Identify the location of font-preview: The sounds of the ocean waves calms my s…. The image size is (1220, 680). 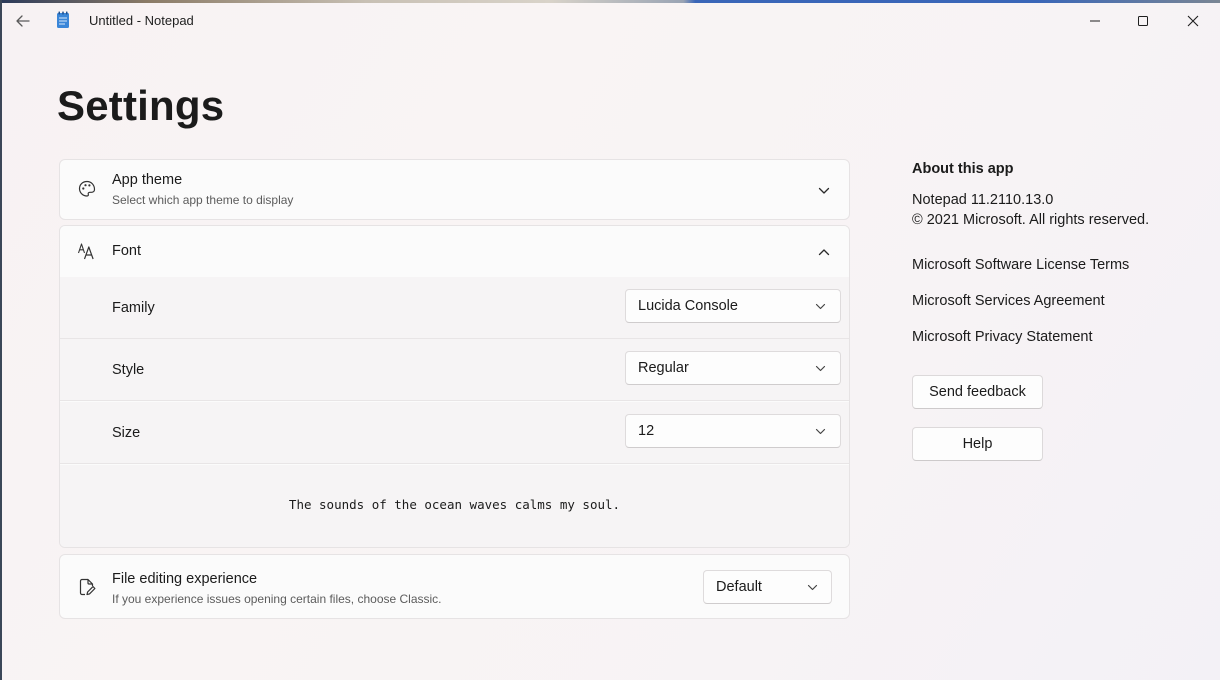
(454, 506).